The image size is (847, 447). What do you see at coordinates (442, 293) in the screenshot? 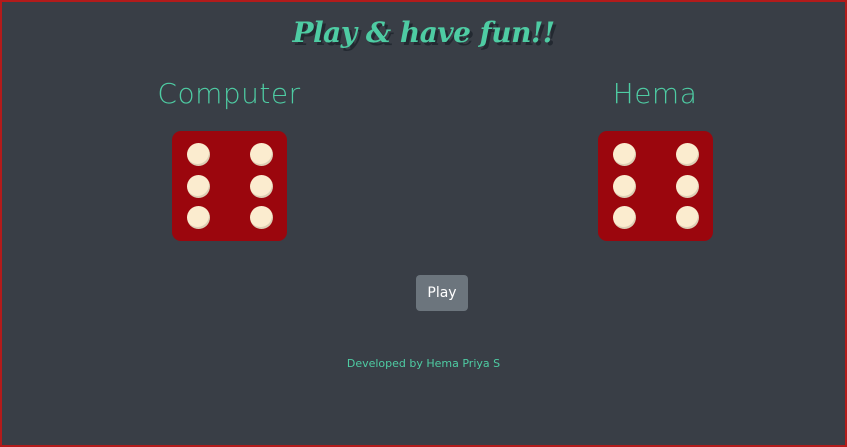
I see `play-button: Play` at bounding box center [442, 293].